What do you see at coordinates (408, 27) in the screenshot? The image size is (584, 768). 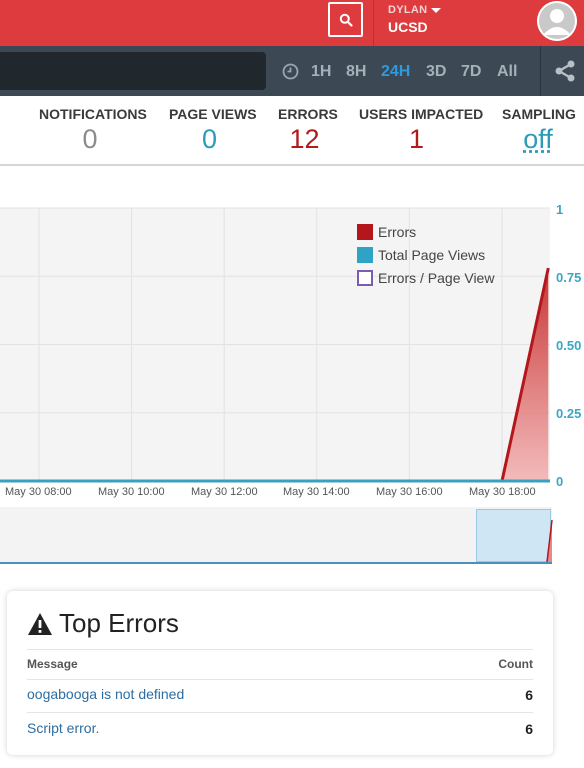 I see `org-name: UCSD` at bounding box center [408, 27].